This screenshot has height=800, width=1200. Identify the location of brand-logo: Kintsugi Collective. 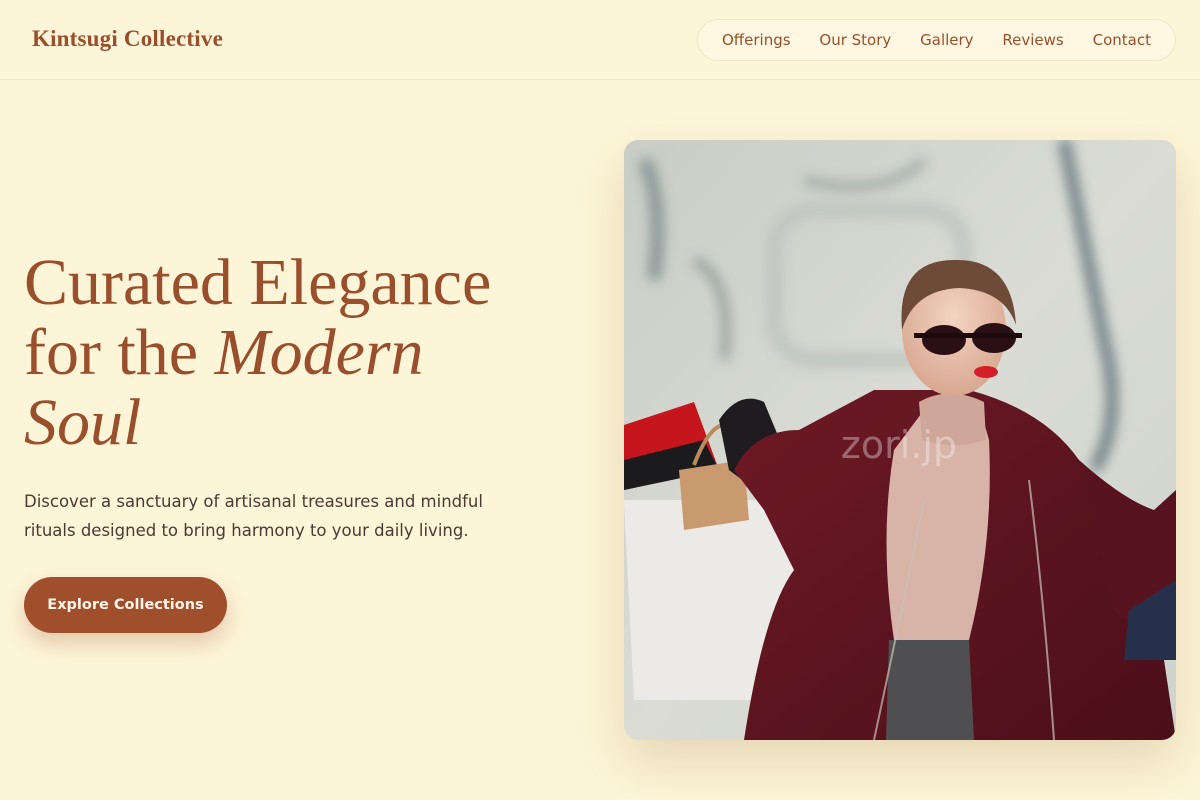
(127, 39).